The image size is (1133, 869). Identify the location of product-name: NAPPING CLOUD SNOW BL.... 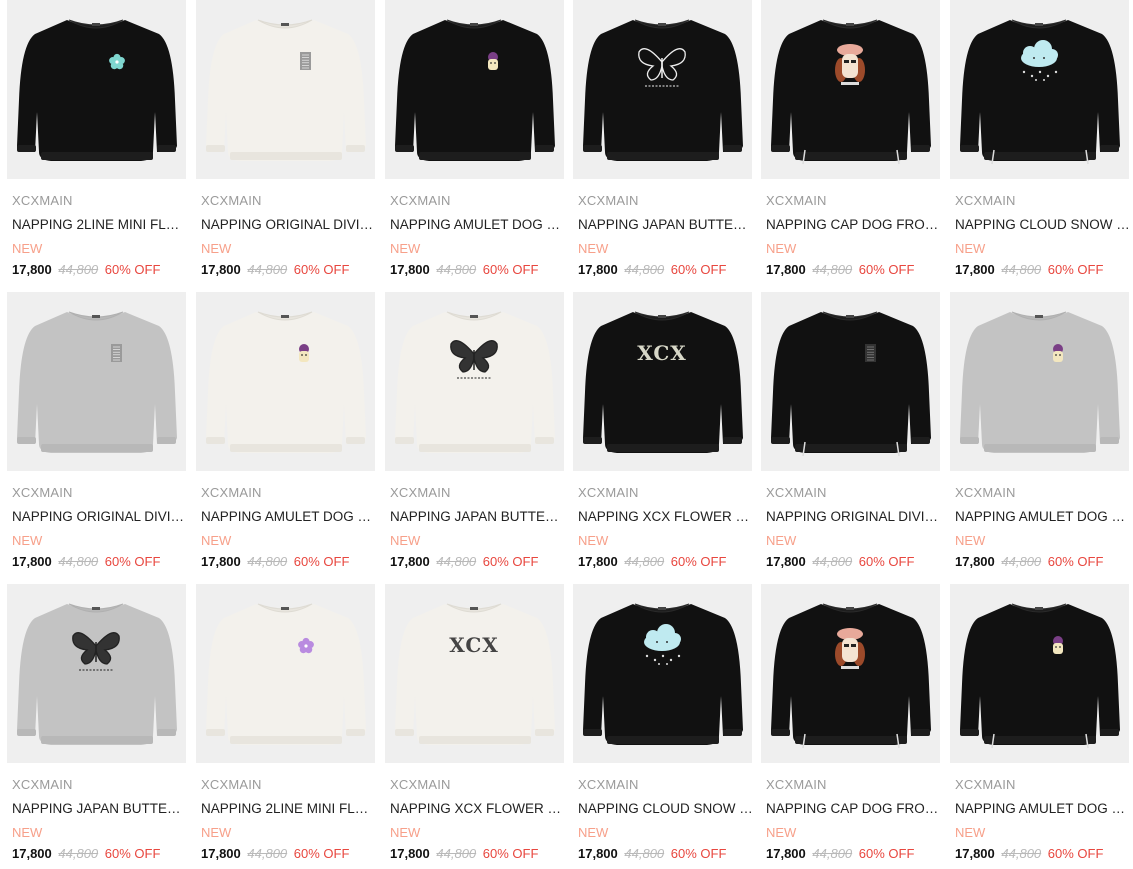
(666, 808).